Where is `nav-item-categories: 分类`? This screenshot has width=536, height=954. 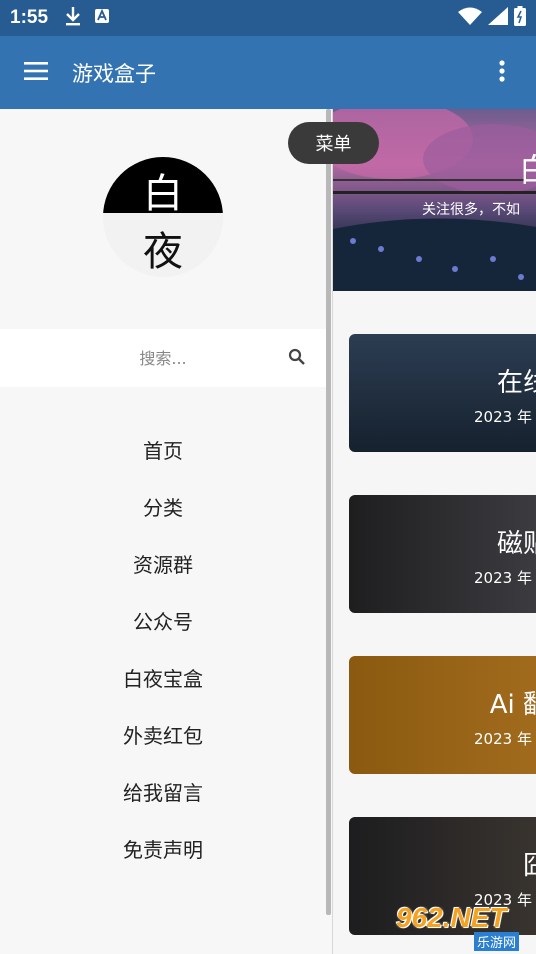
nav-item-categories: 分类 is located at coordinates (163, 506).